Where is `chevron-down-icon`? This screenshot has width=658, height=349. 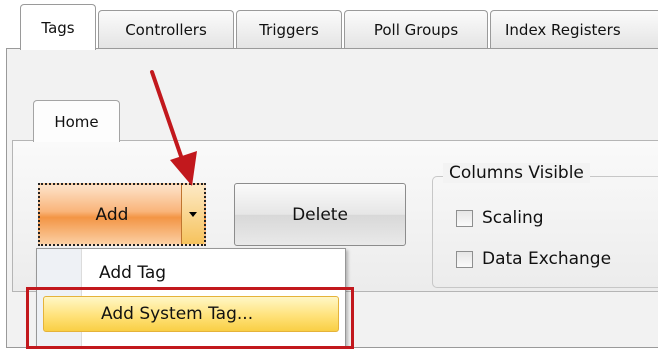 chevron-down-icon is located at coordinates (193, 214).